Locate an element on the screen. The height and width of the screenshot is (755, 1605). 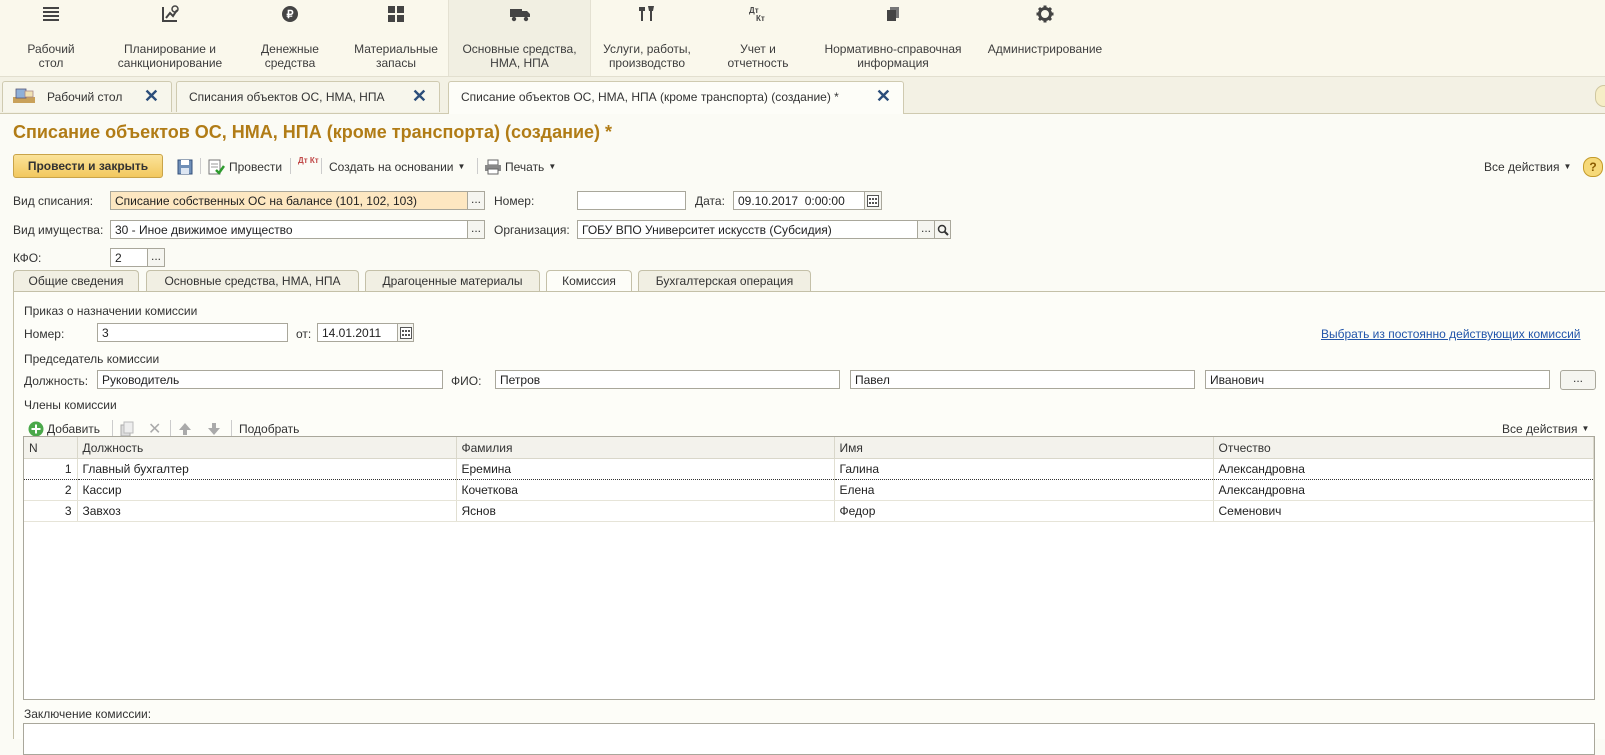
column-header: Должность is located at coordinates (267, 448).